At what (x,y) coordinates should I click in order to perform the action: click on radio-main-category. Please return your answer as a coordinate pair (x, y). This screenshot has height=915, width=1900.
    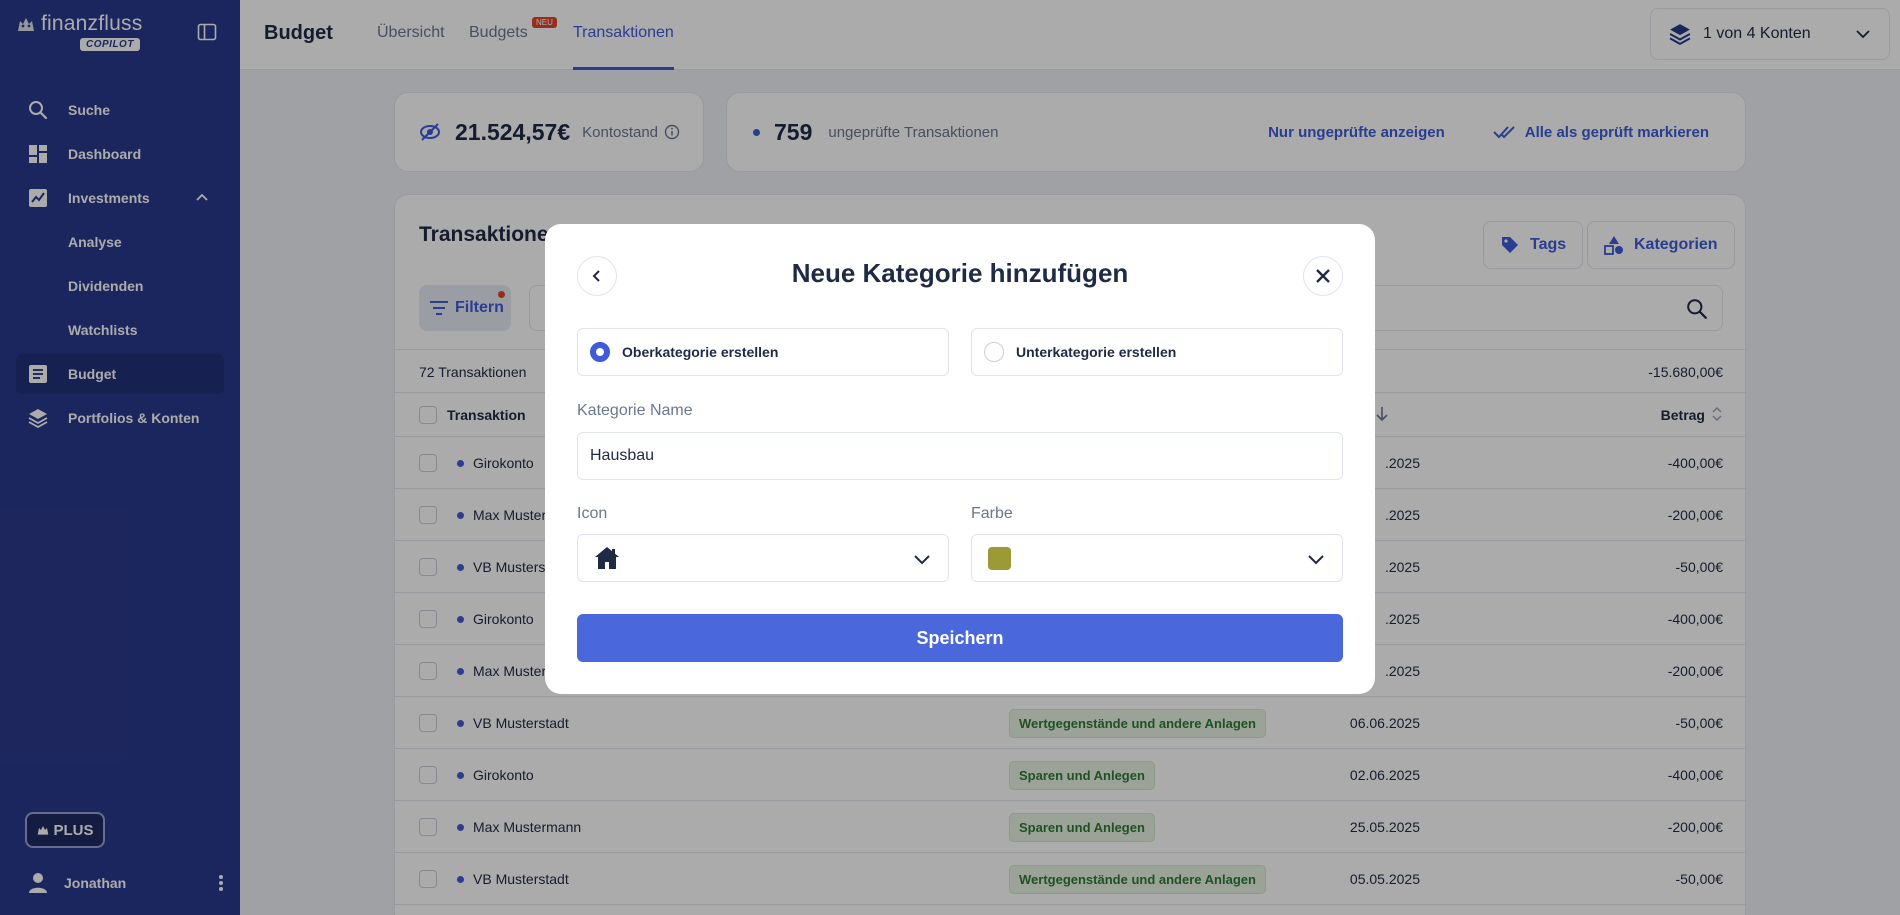
    Looking at the image, I should click on (600, 352).